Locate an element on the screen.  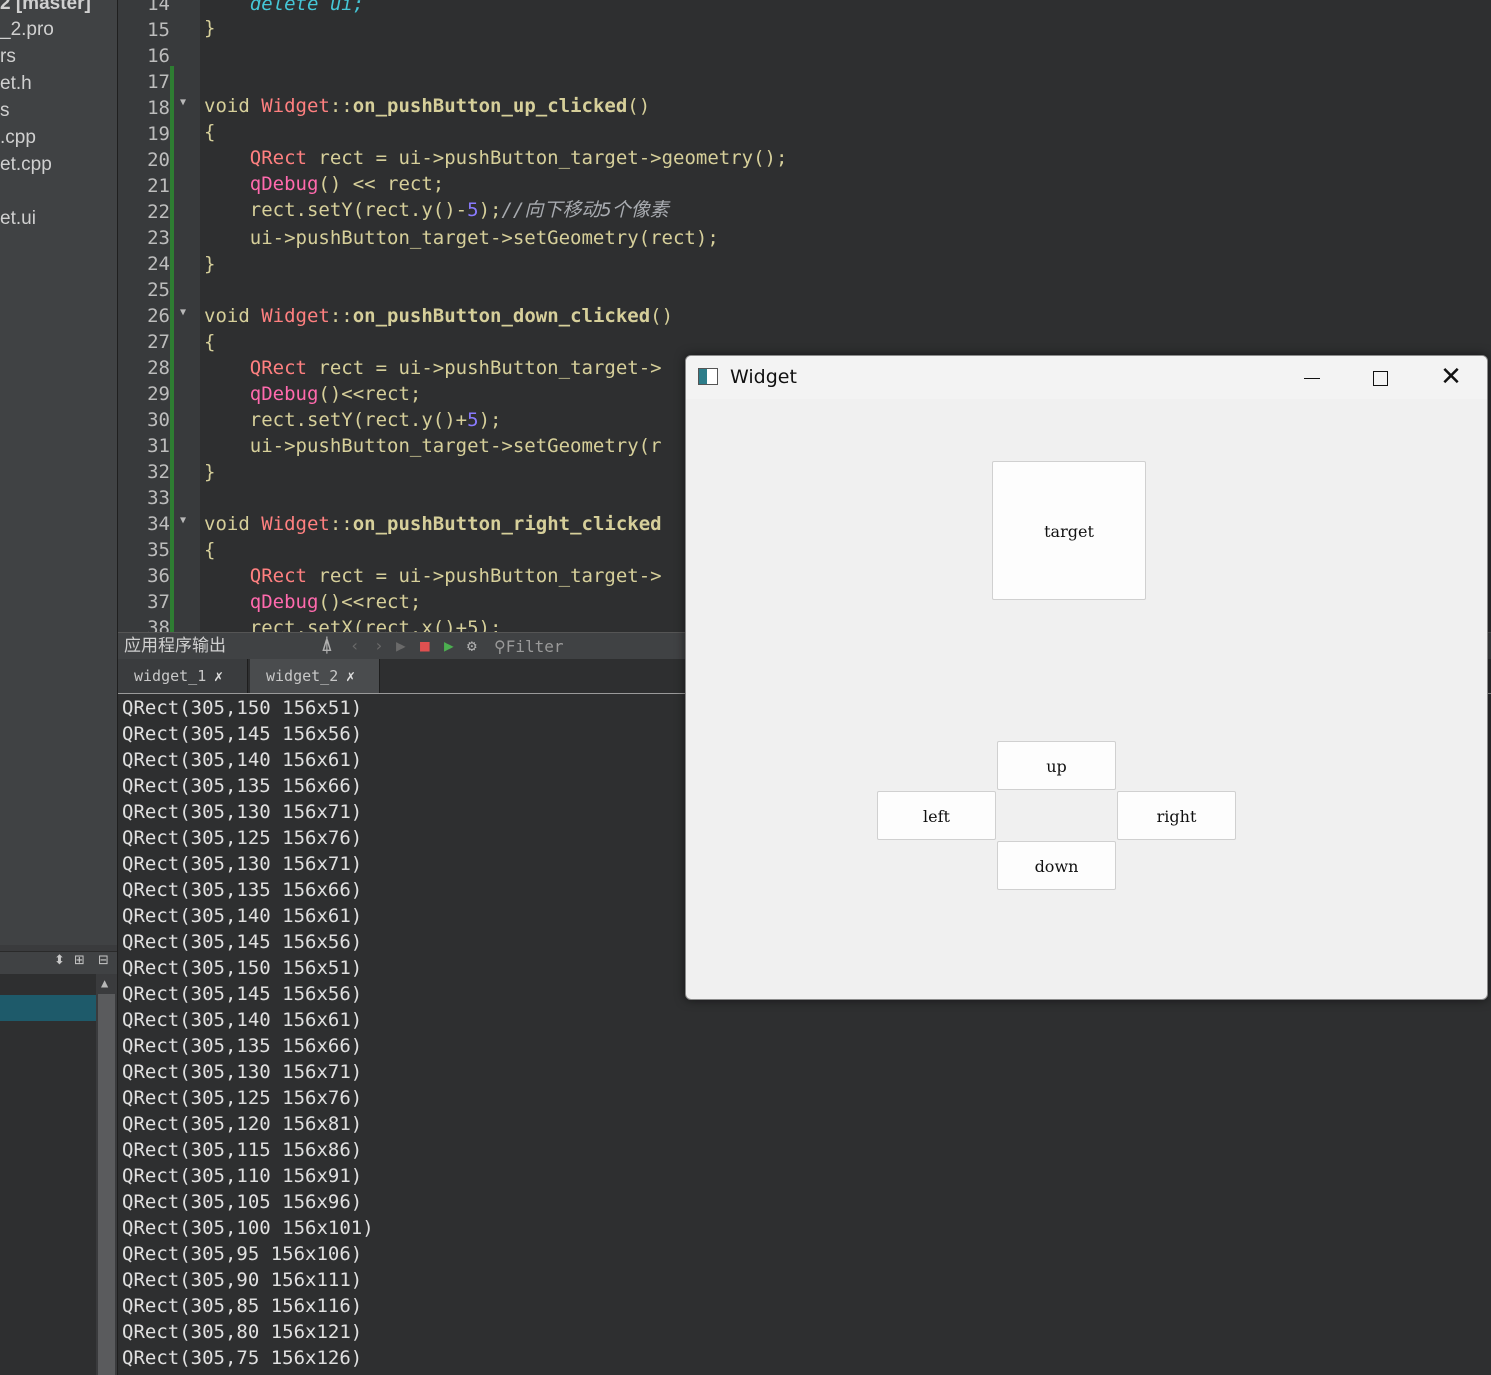
updown-icon: ⬍ is located at coordinates (59, 960).